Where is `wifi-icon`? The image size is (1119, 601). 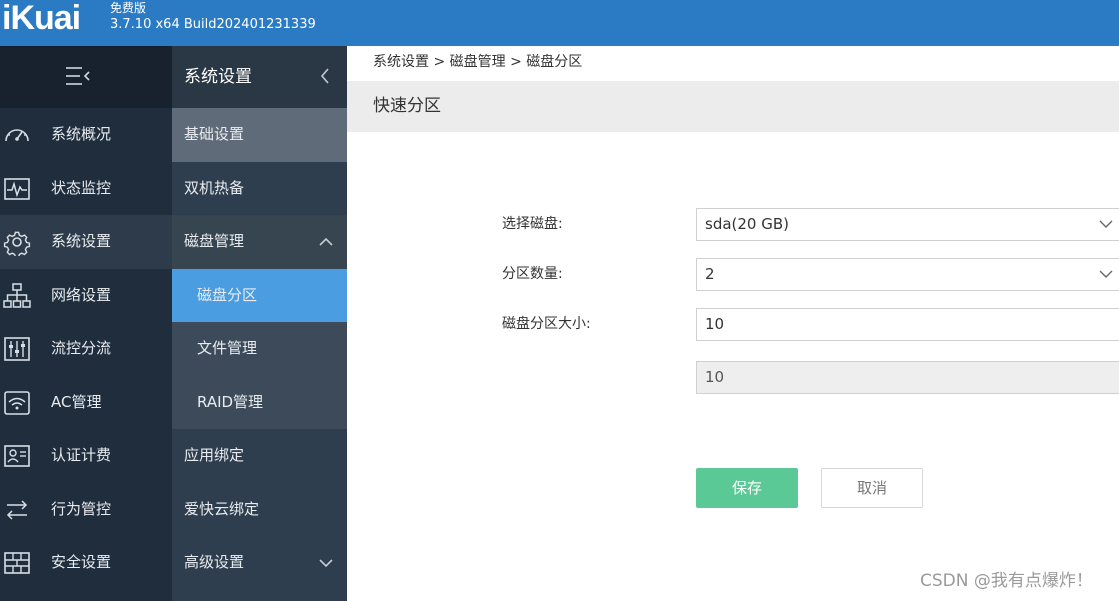
wifi-icon is located at coordinates (17, 402).